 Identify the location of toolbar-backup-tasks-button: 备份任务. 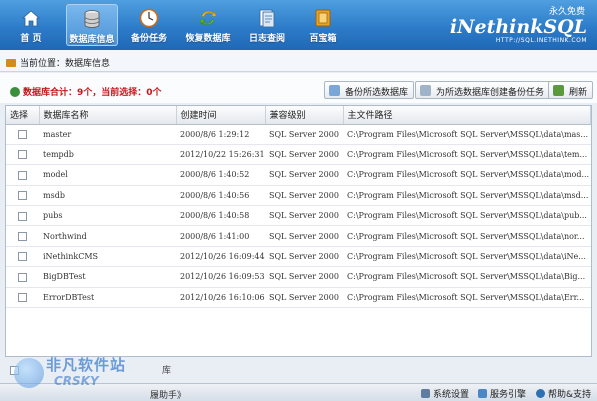
(149, 25).